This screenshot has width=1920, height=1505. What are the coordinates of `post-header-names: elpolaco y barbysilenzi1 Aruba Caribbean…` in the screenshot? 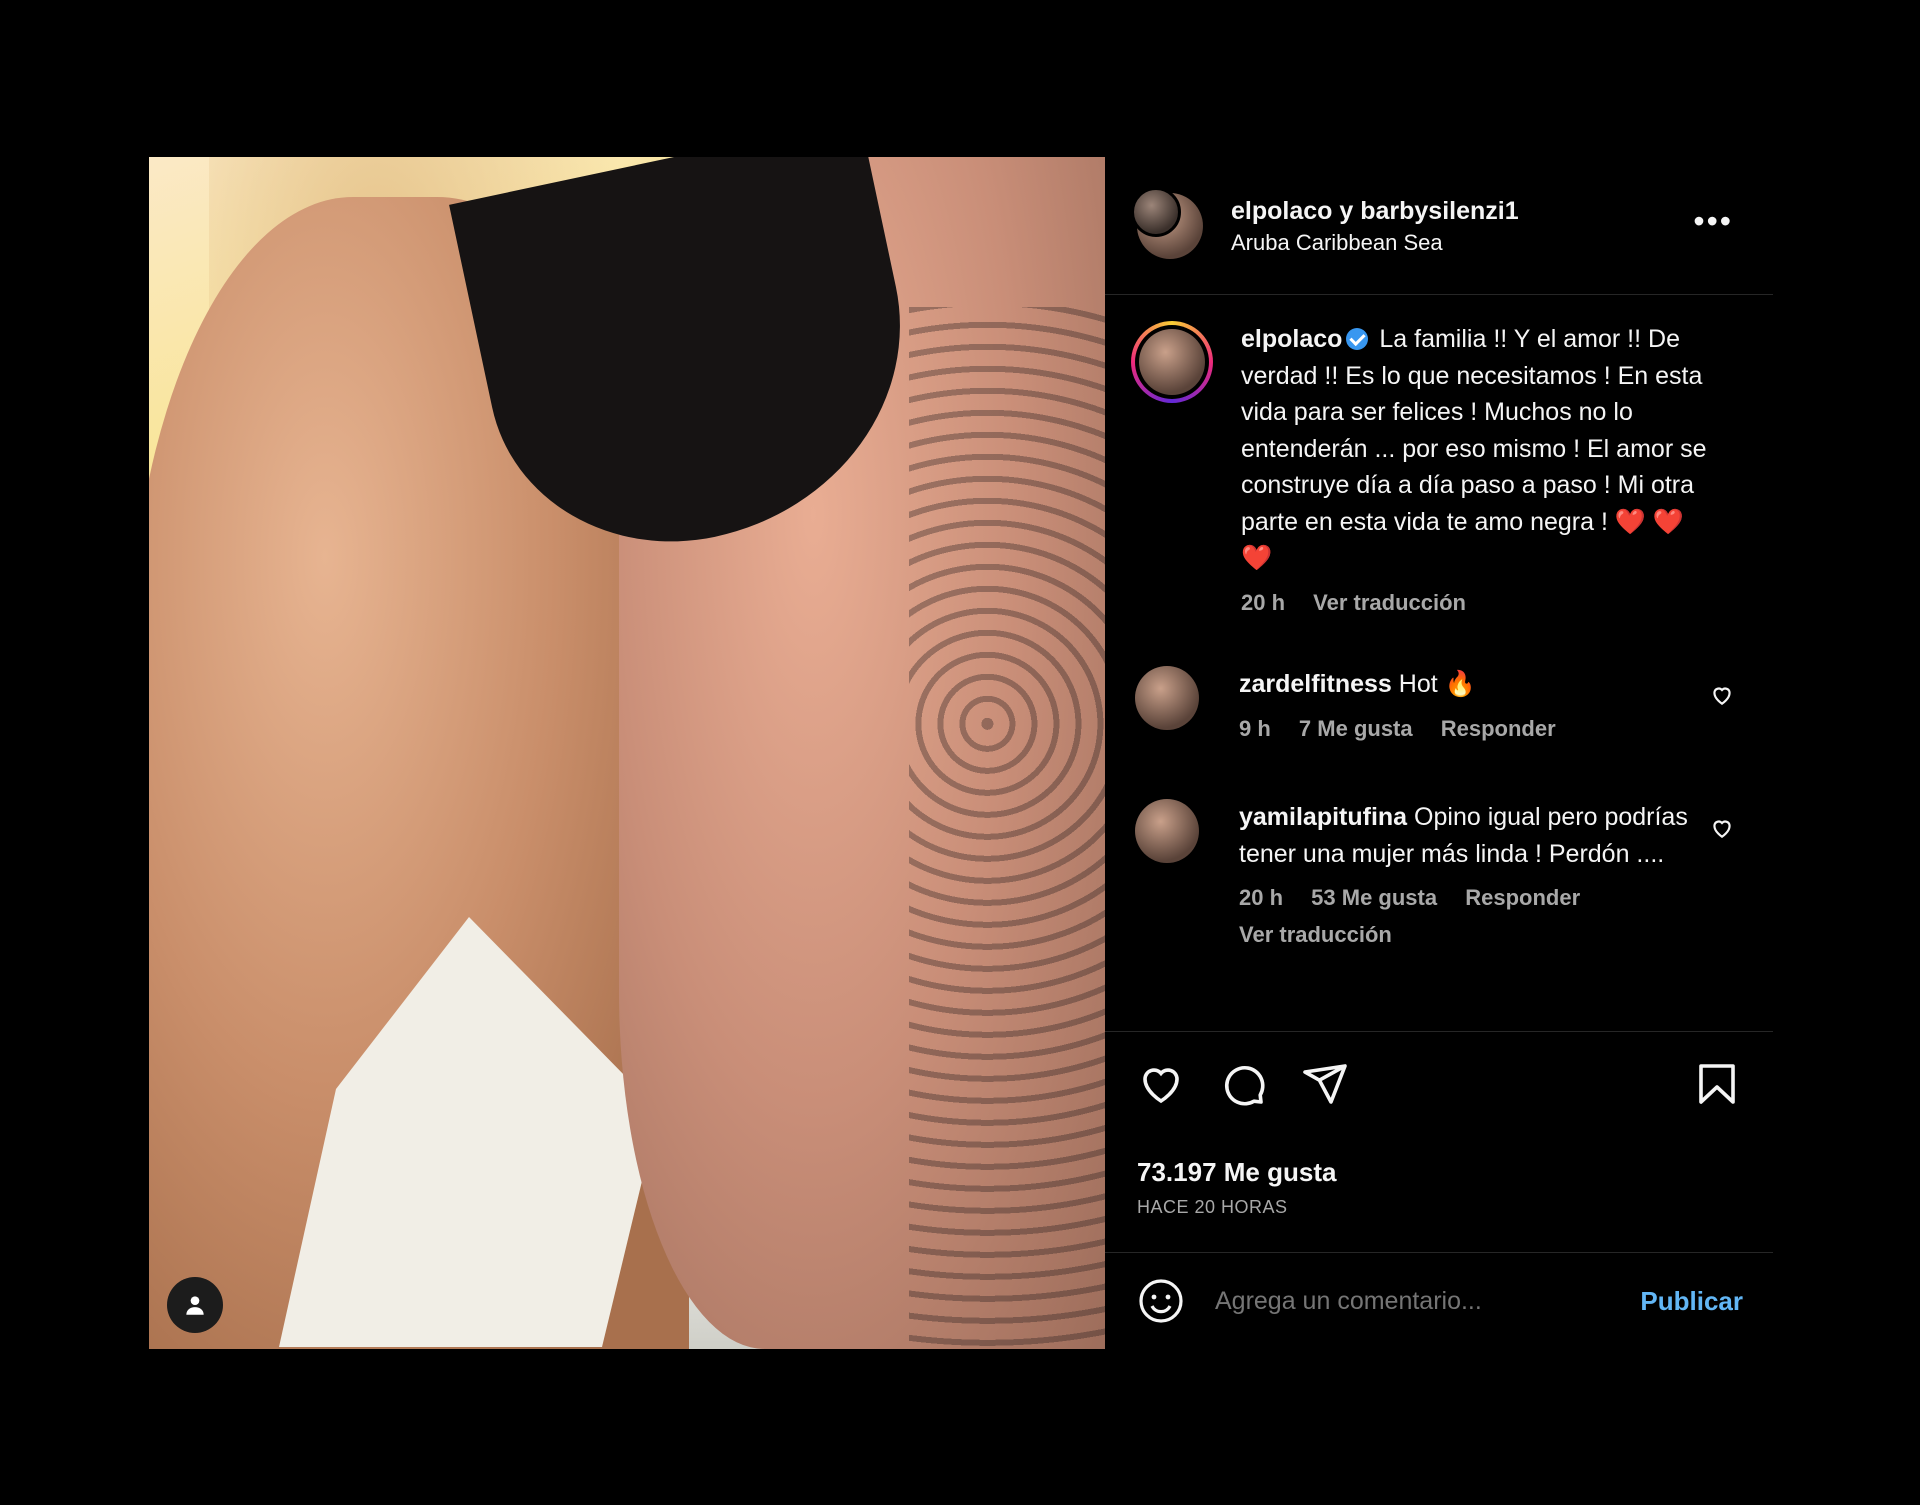 It's located at (1375, 226).